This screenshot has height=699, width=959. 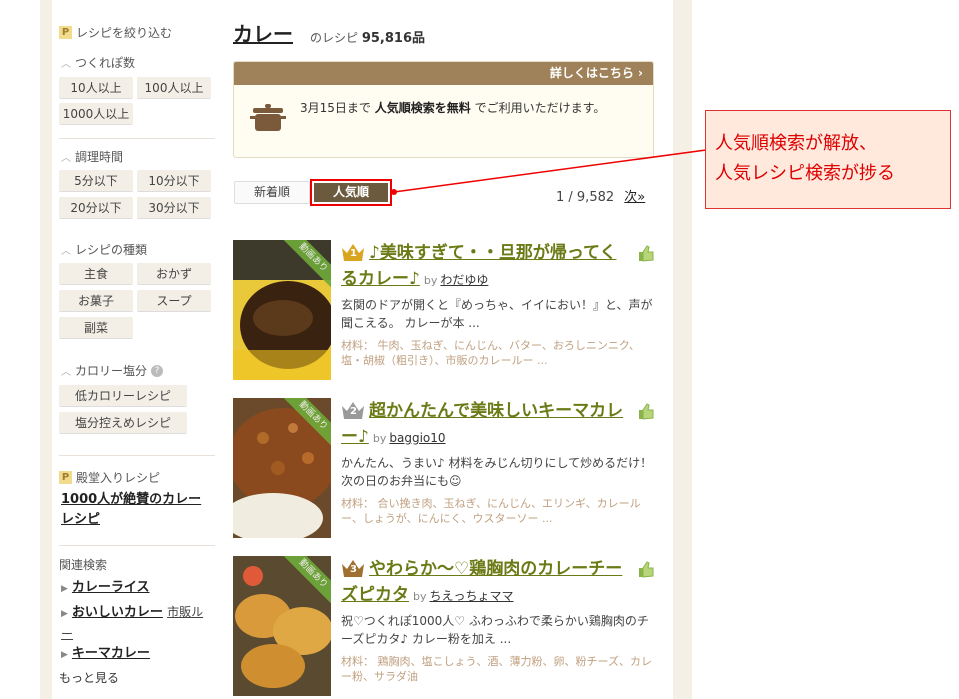 I want to click on sort-popular-highlight: 人気順, so click(x=351, y=192).